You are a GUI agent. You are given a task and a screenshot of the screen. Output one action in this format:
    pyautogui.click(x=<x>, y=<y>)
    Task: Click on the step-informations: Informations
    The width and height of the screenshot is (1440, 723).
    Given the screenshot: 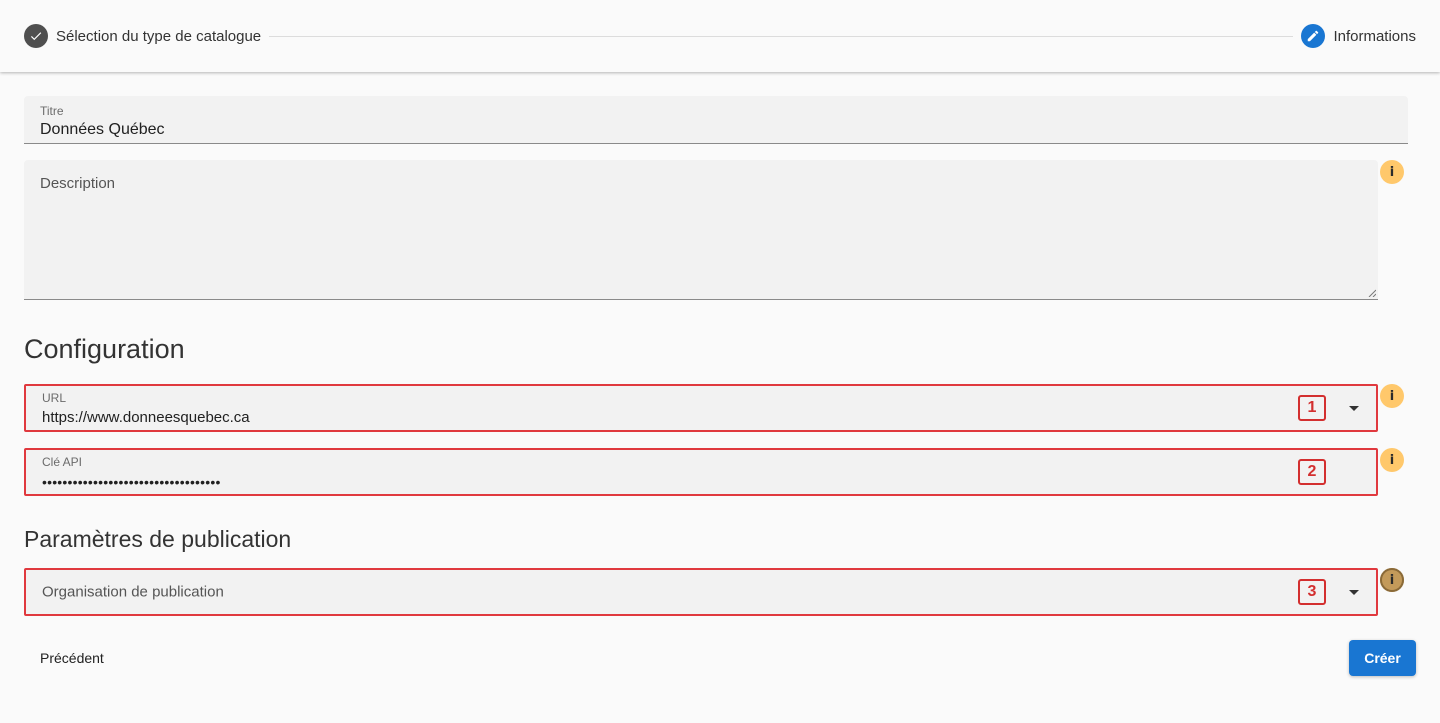 What is the action you would take?
    pyautogui.click(x=1358, y=36)
    